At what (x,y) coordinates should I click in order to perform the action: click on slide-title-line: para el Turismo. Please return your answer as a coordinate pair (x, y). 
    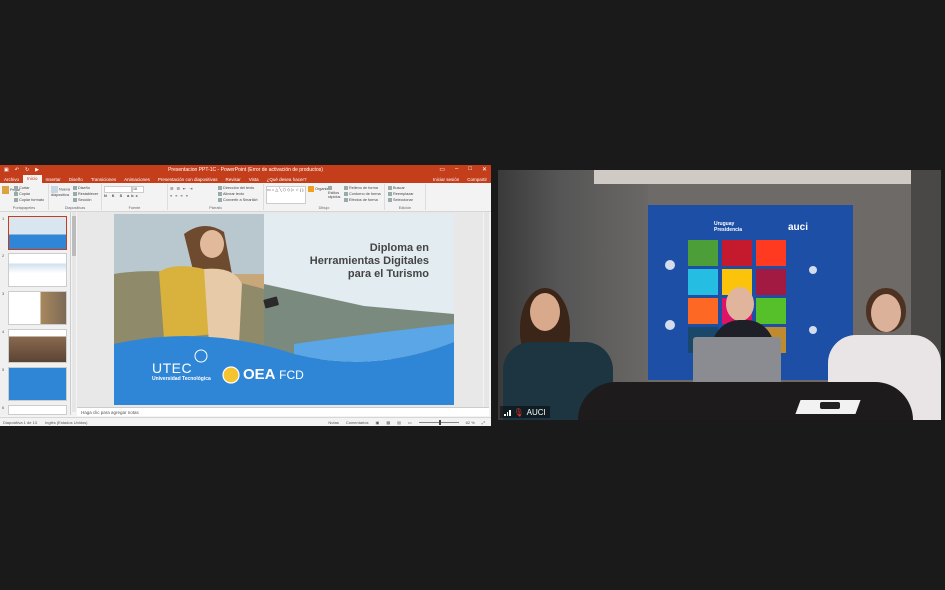
    Looking at the image, I should click on (388, 274).